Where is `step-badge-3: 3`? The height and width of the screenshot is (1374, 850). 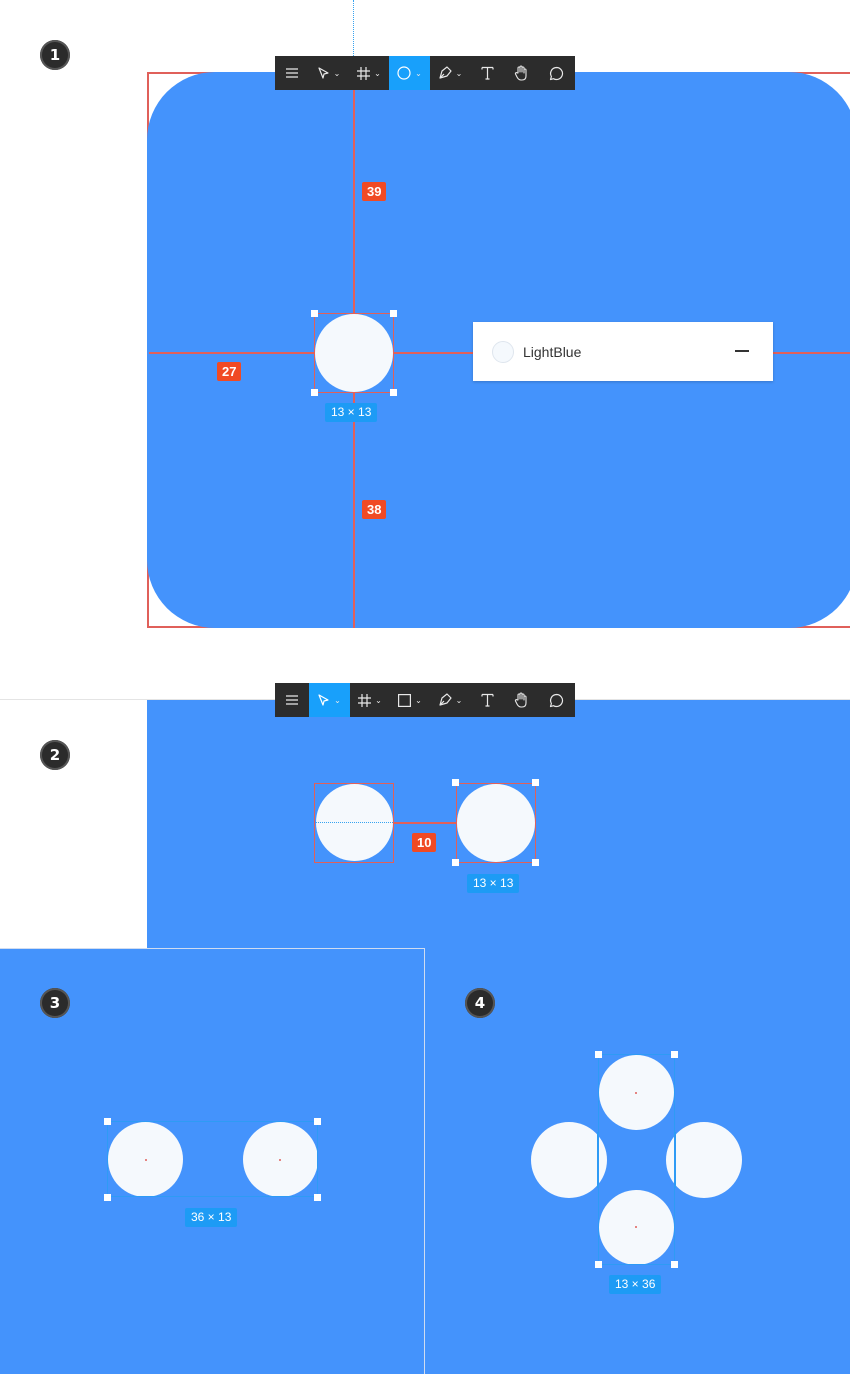
step-badge-3: 3 is located at coordinates (55, 1003).